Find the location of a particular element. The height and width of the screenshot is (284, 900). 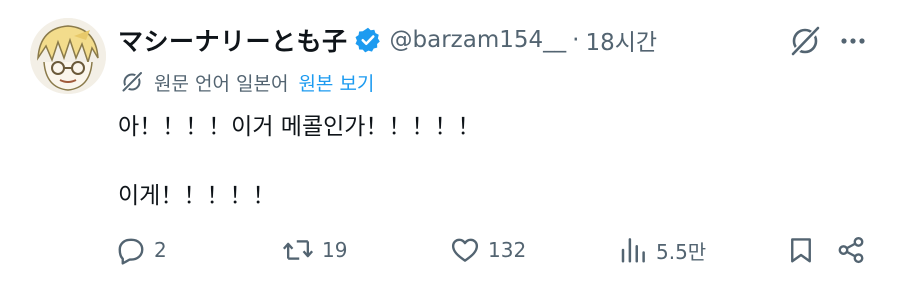

translation-notice: 원문 언어 일본어 원본 보기 is located at coordinates (247, 82).